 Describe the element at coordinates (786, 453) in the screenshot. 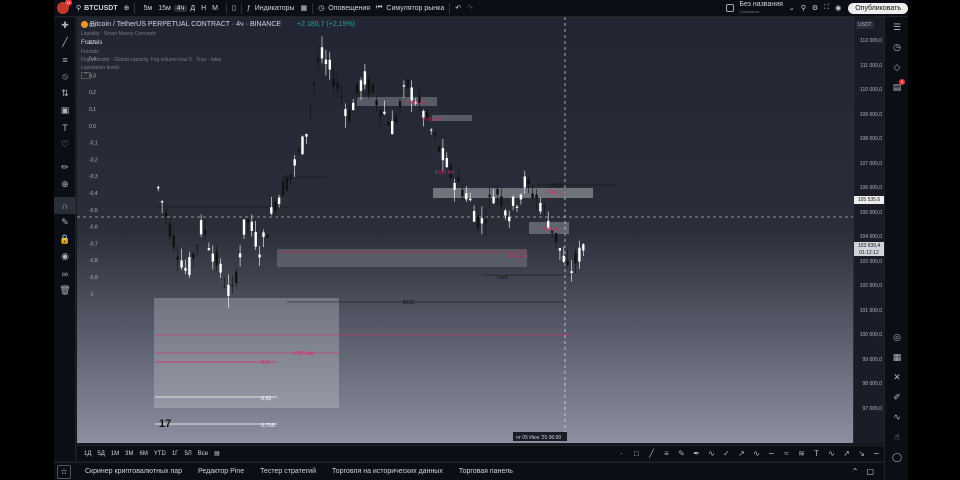

I see `wave-tool-icon: ≈` at that location.